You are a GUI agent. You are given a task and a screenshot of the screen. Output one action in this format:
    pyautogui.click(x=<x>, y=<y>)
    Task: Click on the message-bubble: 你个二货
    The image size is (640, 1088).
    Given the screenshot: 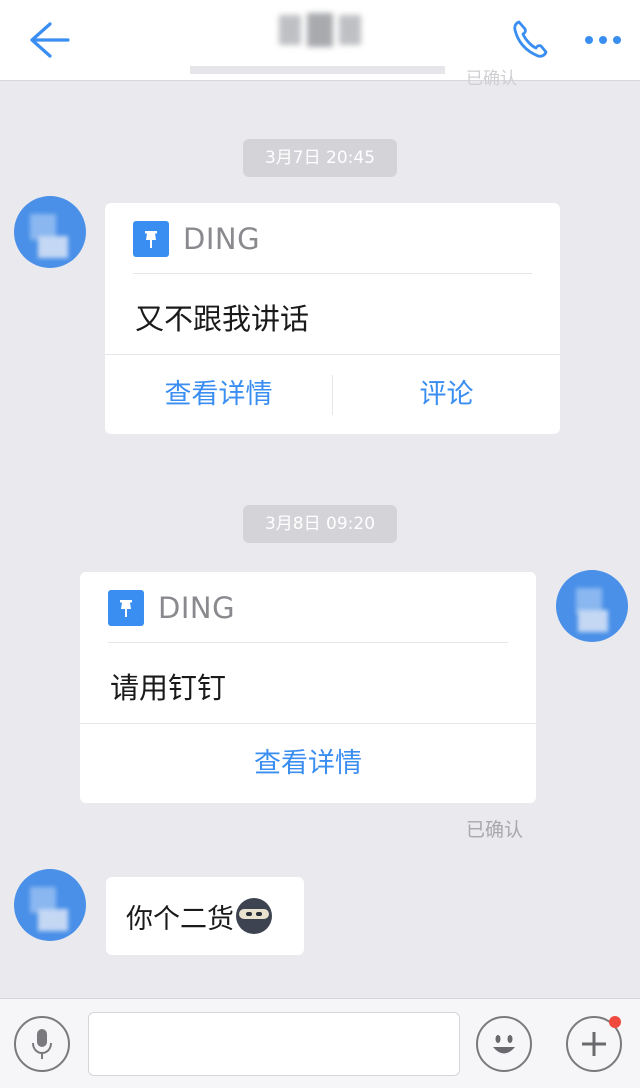 What is the action you would take?
    pyautogui.click(x=205, y=916)
    